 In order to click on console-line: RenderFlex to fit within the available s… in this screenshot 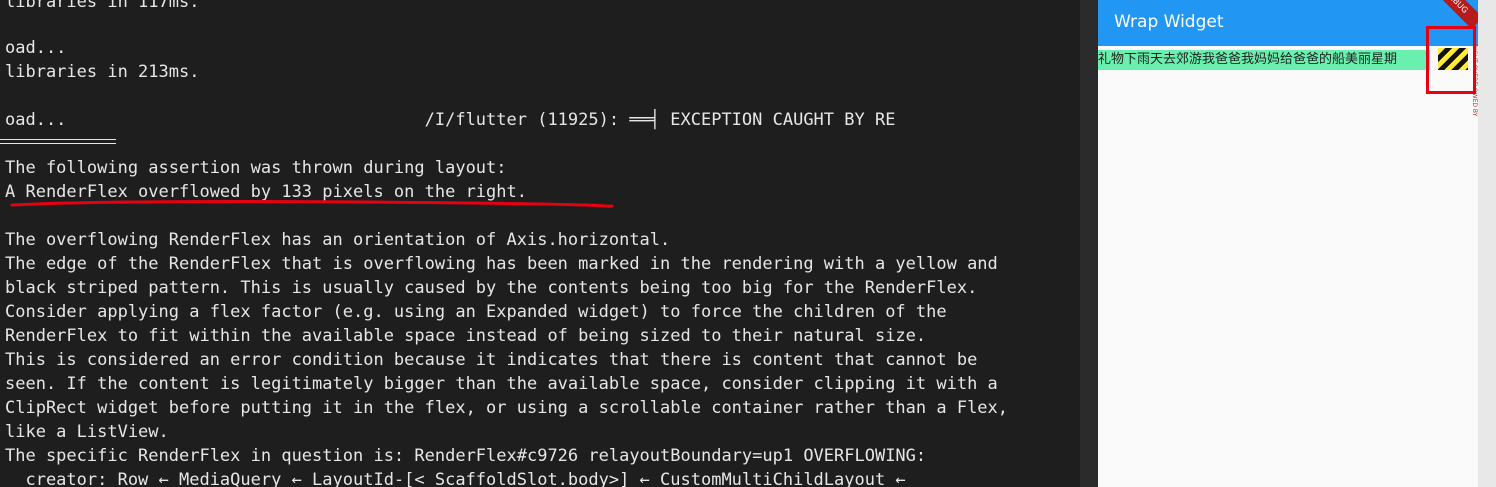, I will do `click(466, 336)`.